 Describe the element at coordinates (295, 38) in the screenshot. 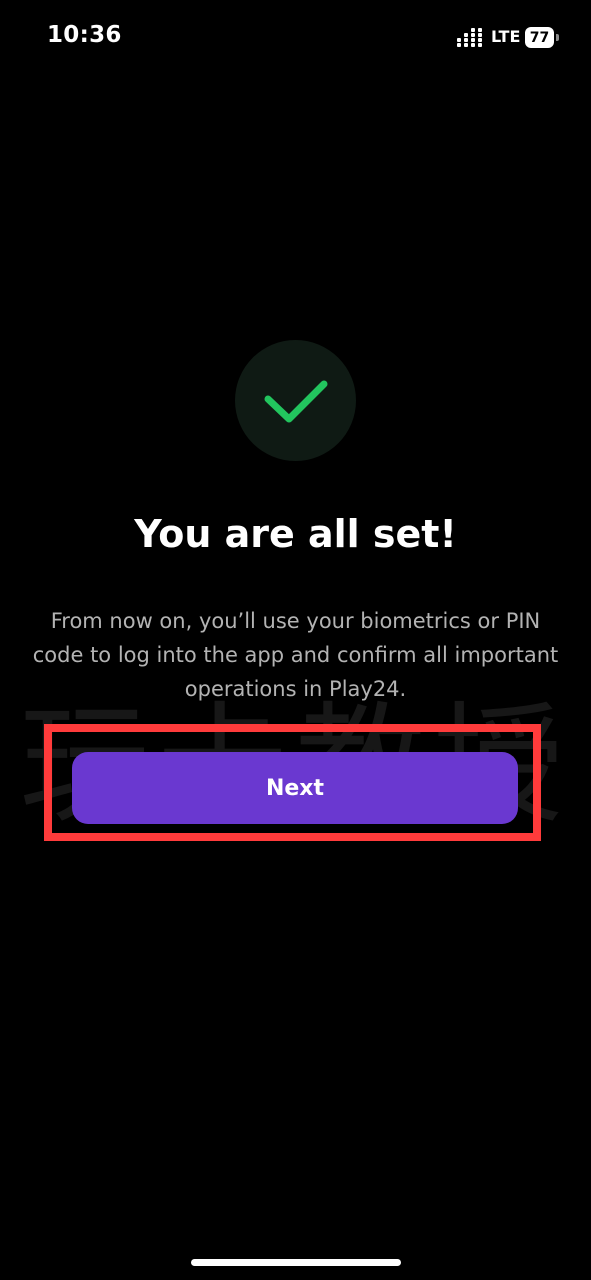

I see `status-bar: 10:36 LTE 77` at that location.